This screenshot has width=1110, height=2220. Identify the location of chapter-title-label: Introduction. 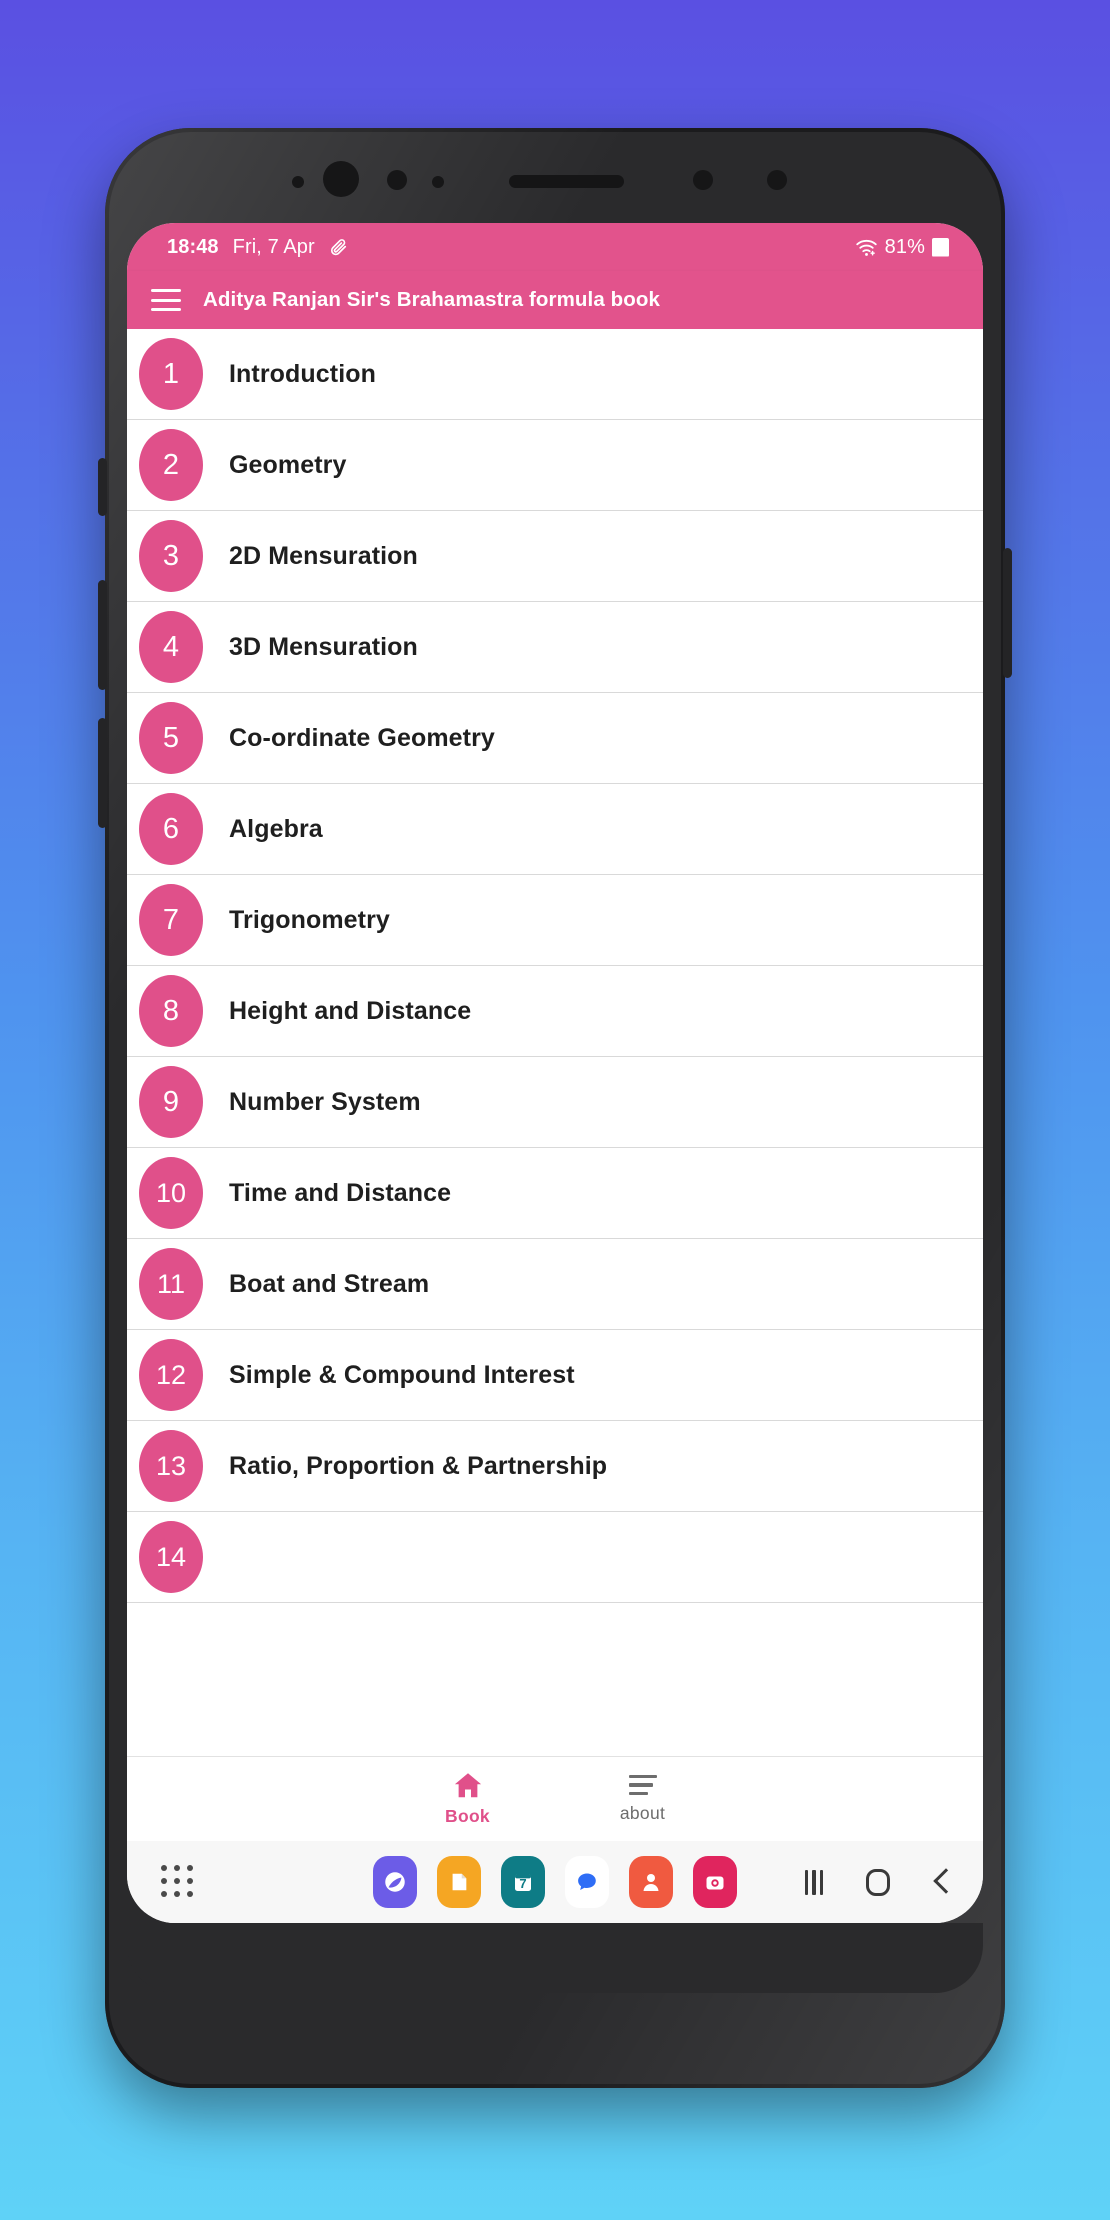
(303, 373).